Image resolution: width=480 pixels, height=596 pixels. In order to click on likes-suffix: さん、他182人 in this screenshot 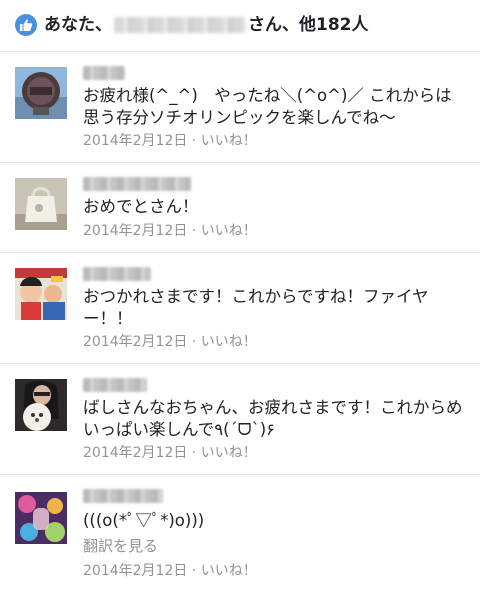, I will do `click(308, 25)`.